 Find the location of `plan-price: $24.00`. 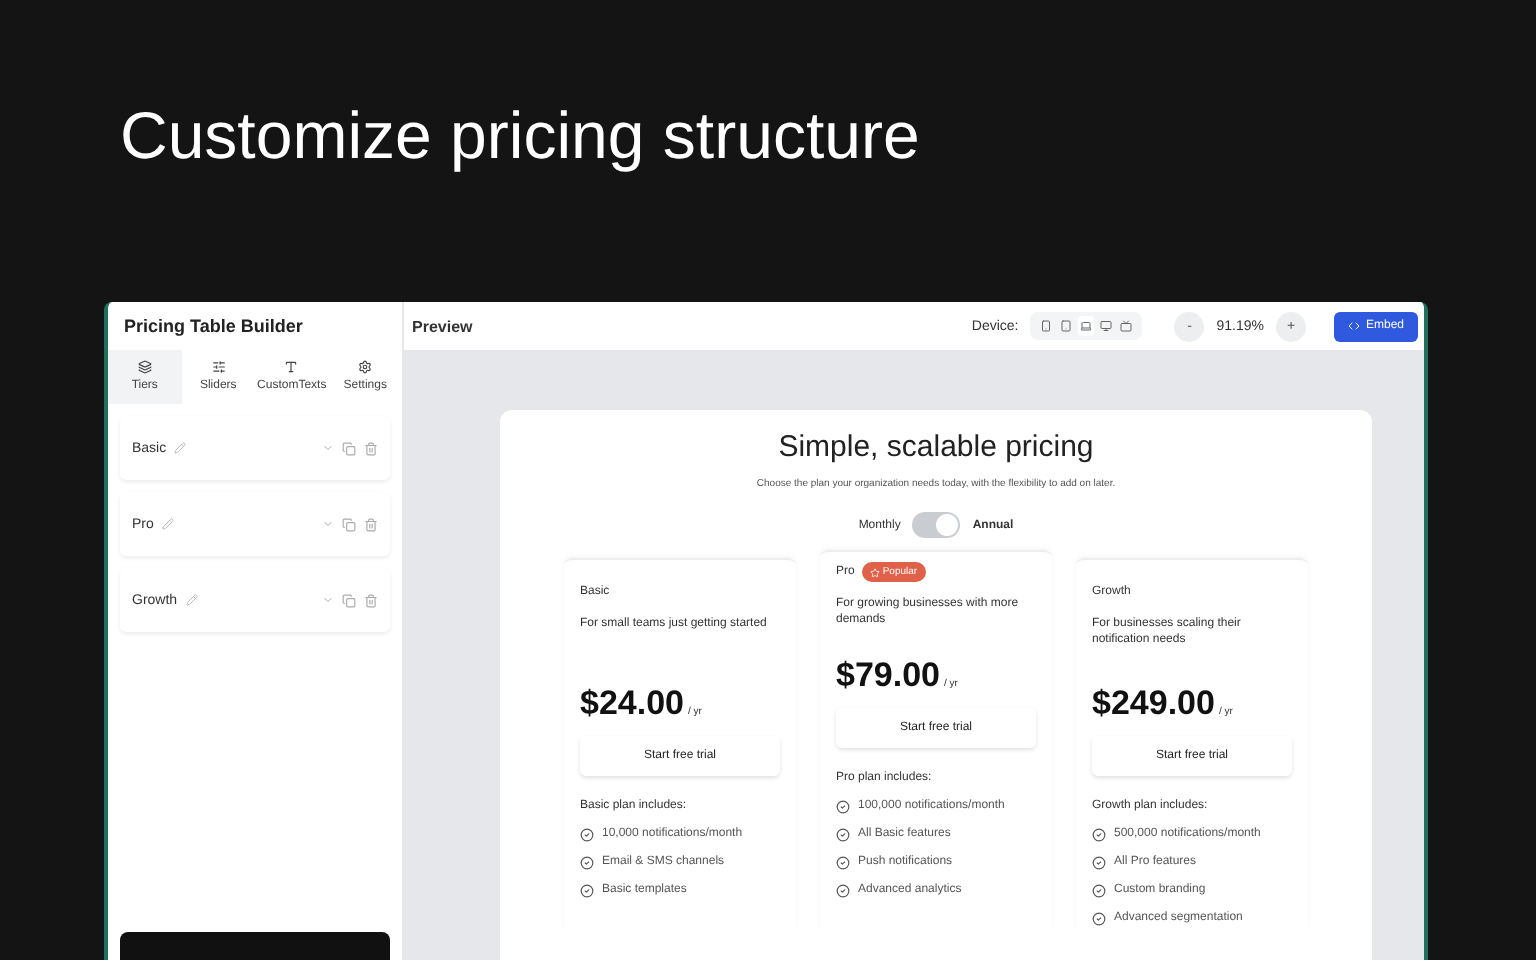

plan-price: $24.00 is located at coordinates (632, 704).